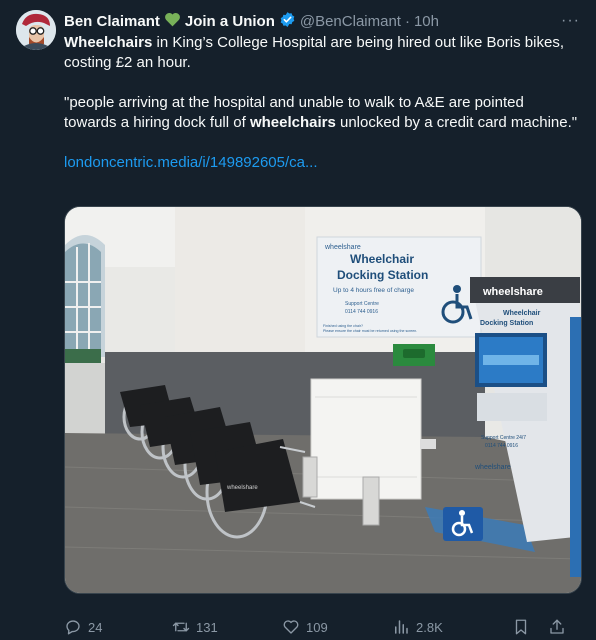 The image size is (596, 640). What do you see at coordinates (530, 627) in the screenshot?
I see `bookmark-button` at bounding box center [530, 627].